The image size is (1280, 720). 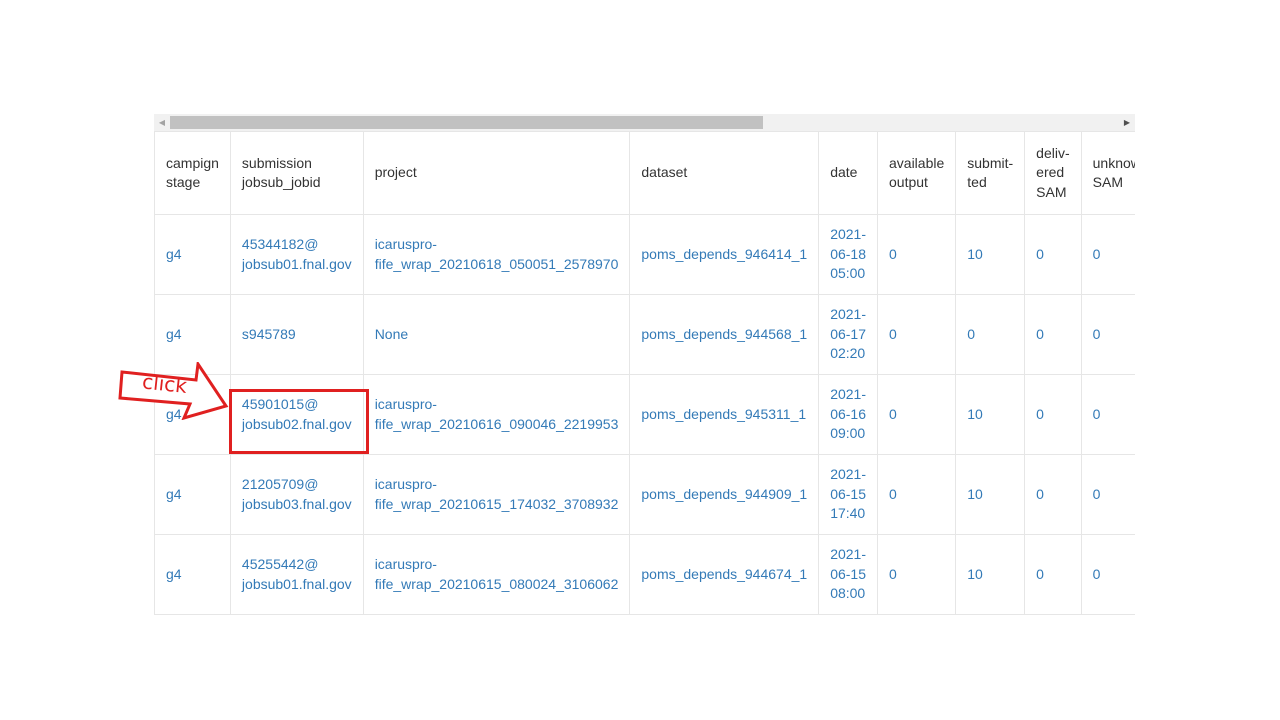 What do you see at coordinates (724, 575) in the screenshot?
I see `dataset-link: poms_depends_944674_1` at bounding box center [724, 575].